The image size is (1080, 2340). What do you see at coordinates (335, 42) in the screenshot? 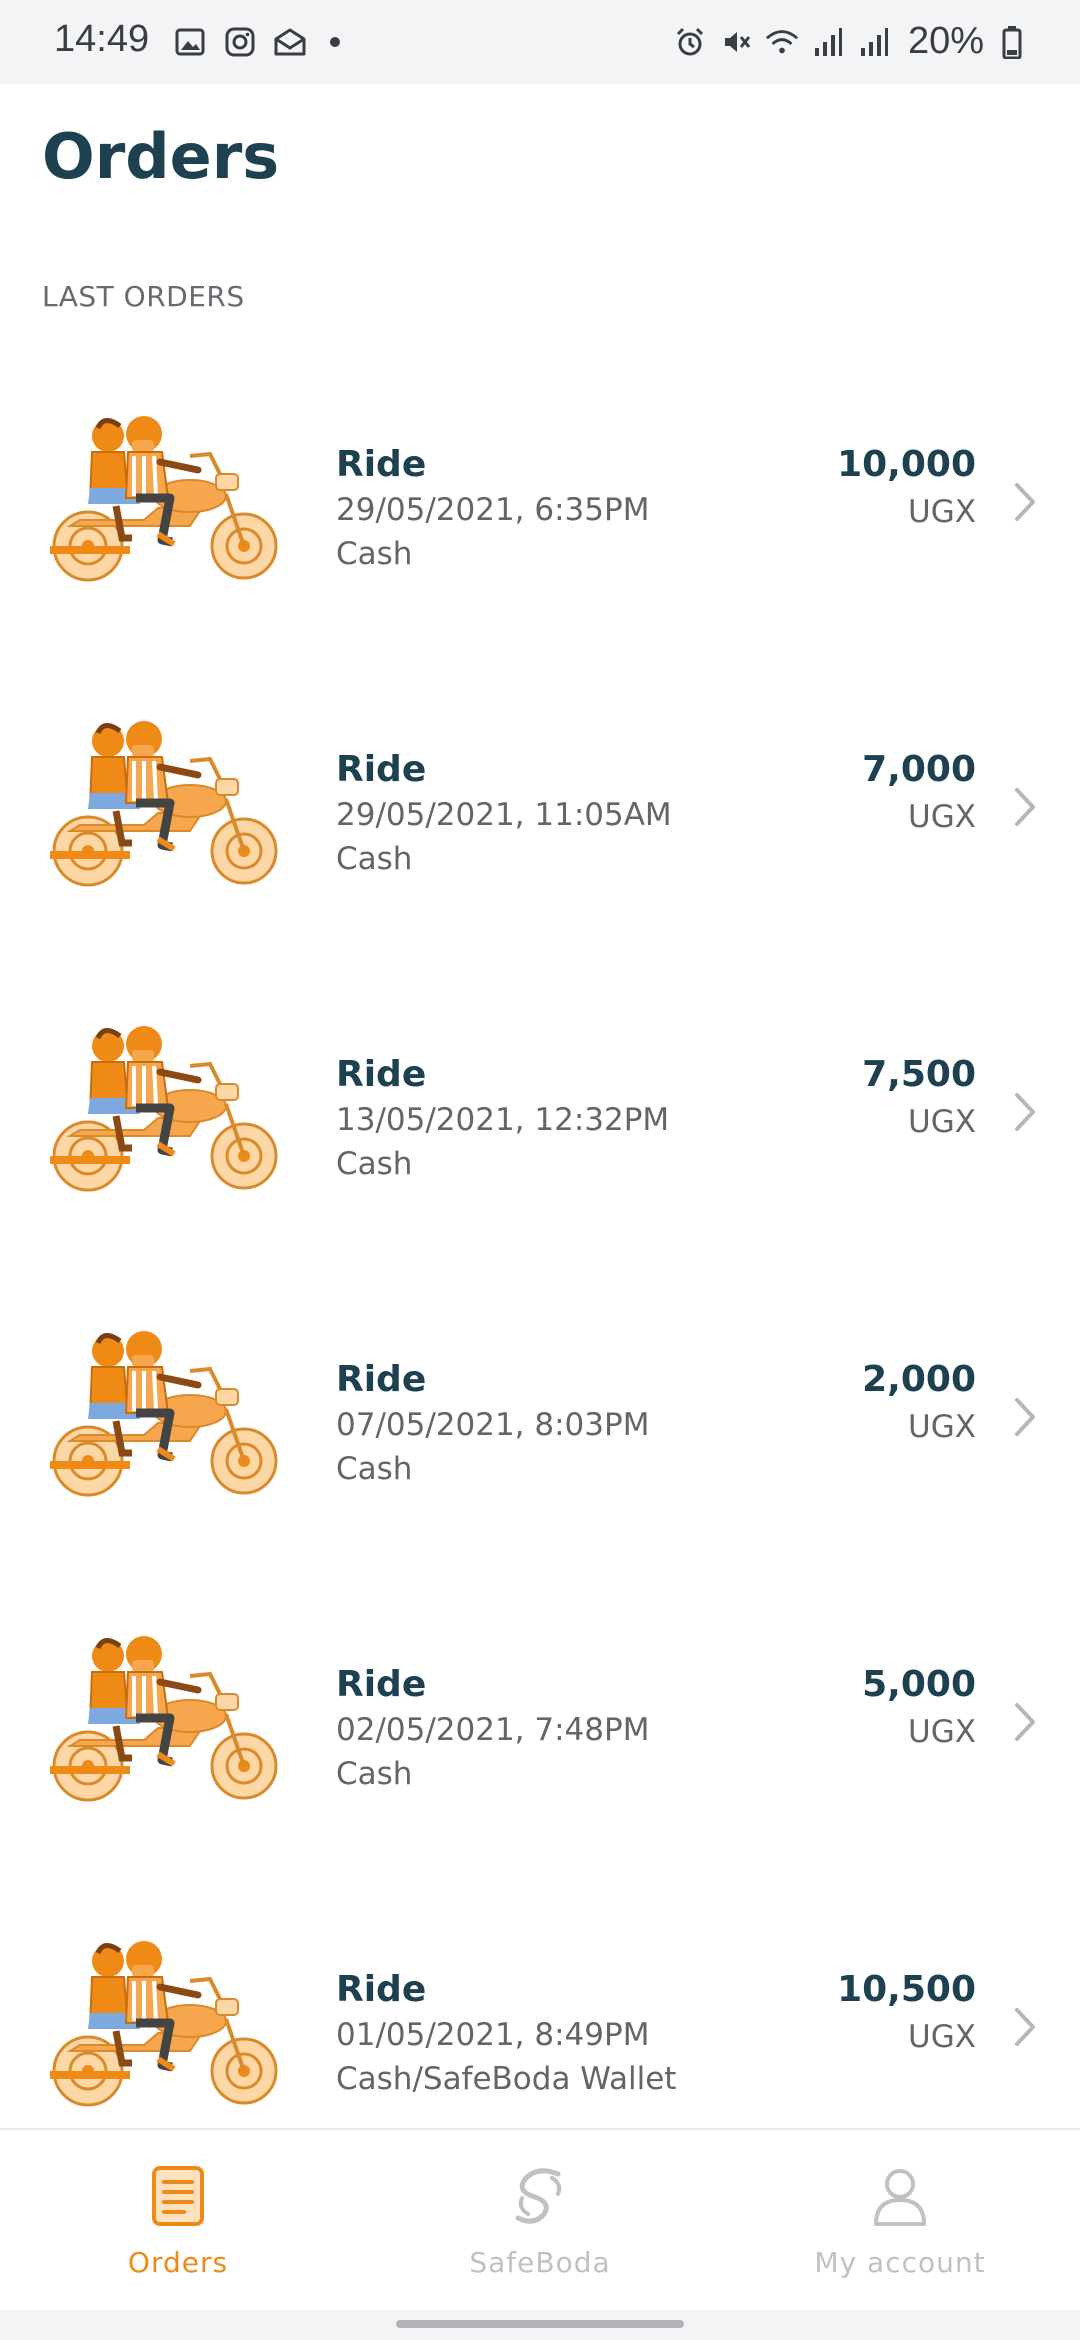
I see `notification-dot-icon` at bounding box center [335, 42].